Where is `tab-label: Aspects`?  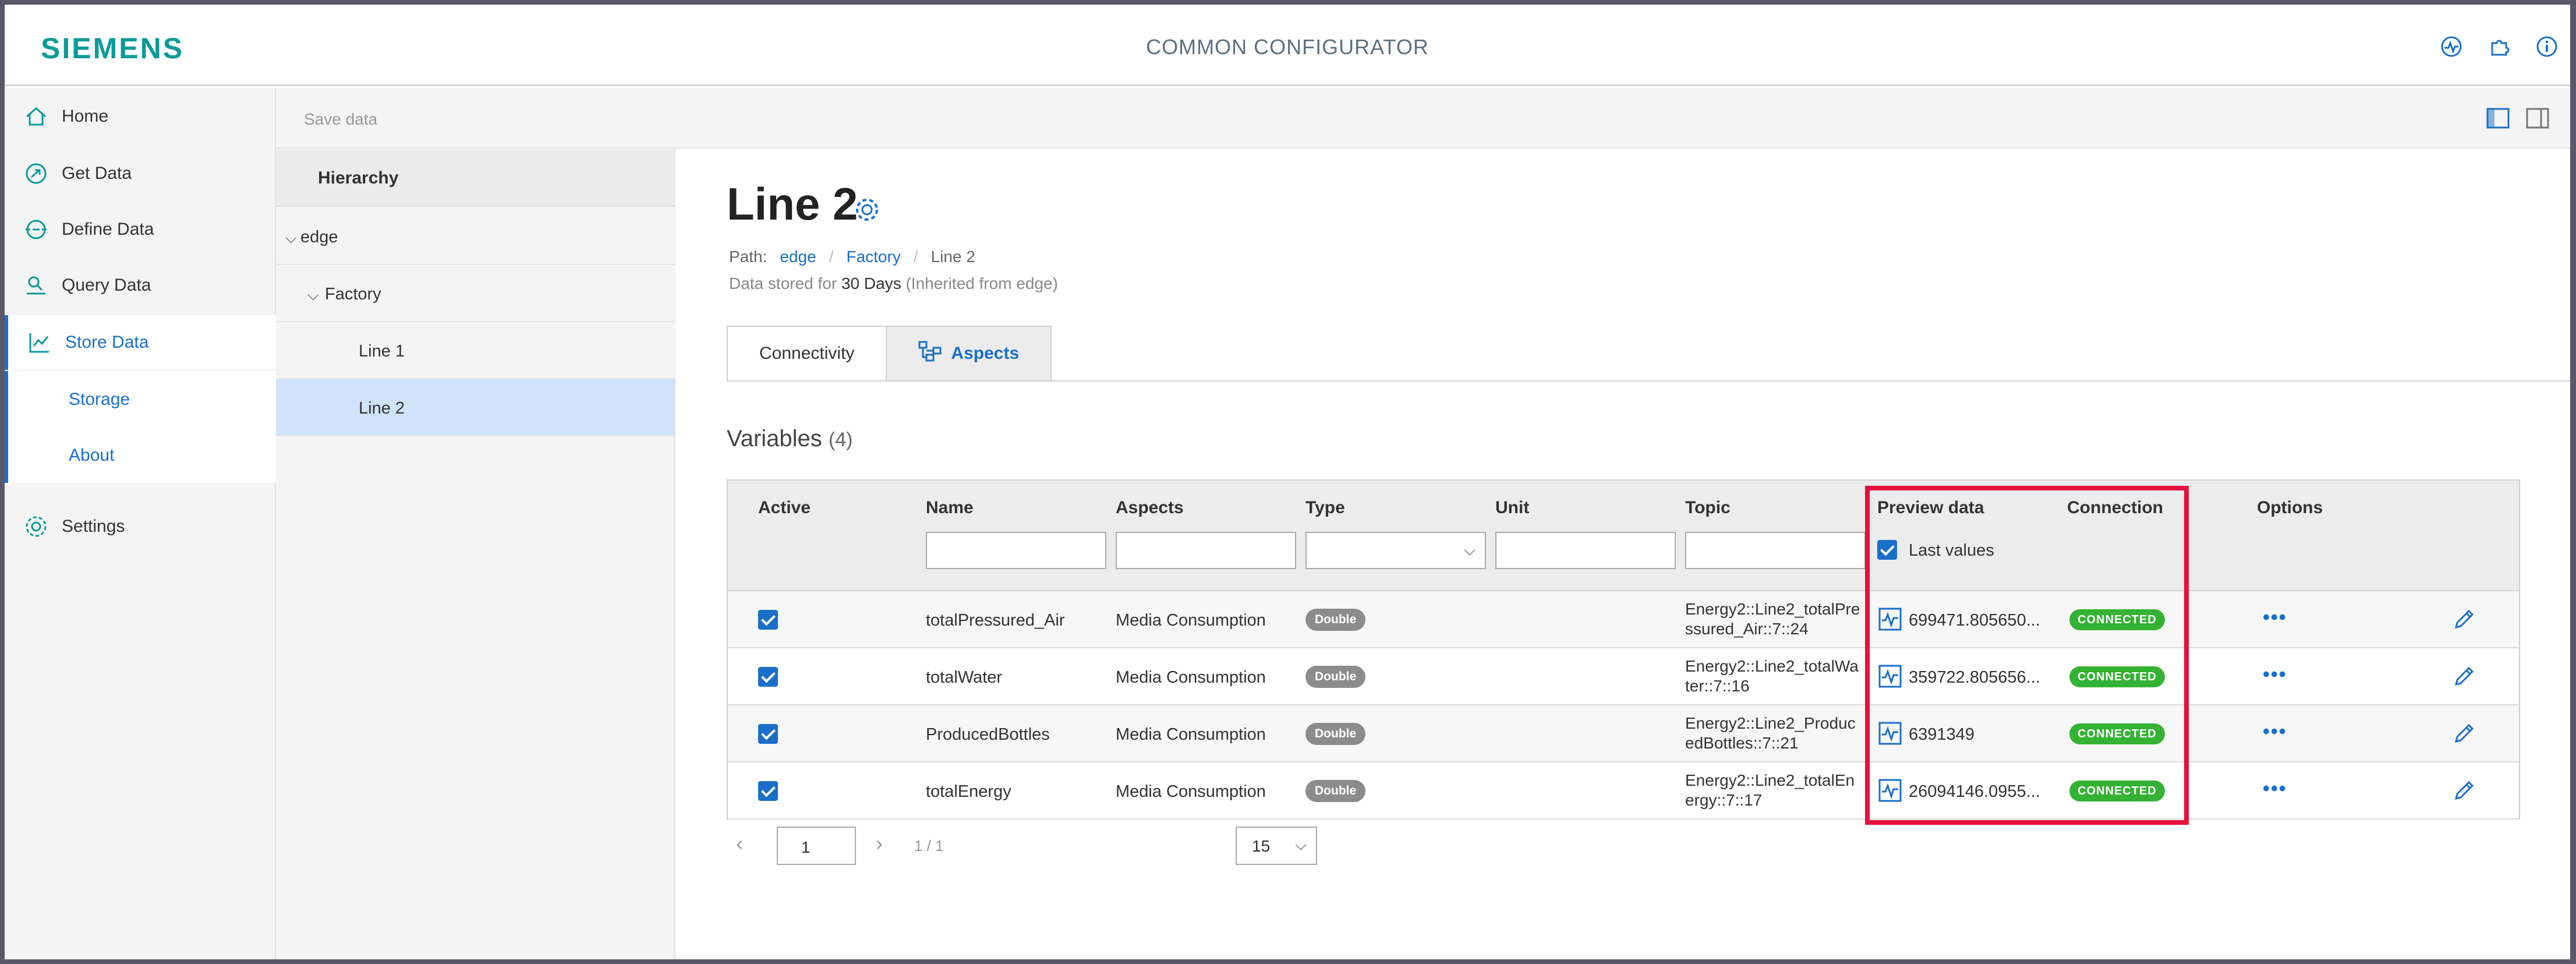
tab-label: Aspects is located at coordinates (986, 353).